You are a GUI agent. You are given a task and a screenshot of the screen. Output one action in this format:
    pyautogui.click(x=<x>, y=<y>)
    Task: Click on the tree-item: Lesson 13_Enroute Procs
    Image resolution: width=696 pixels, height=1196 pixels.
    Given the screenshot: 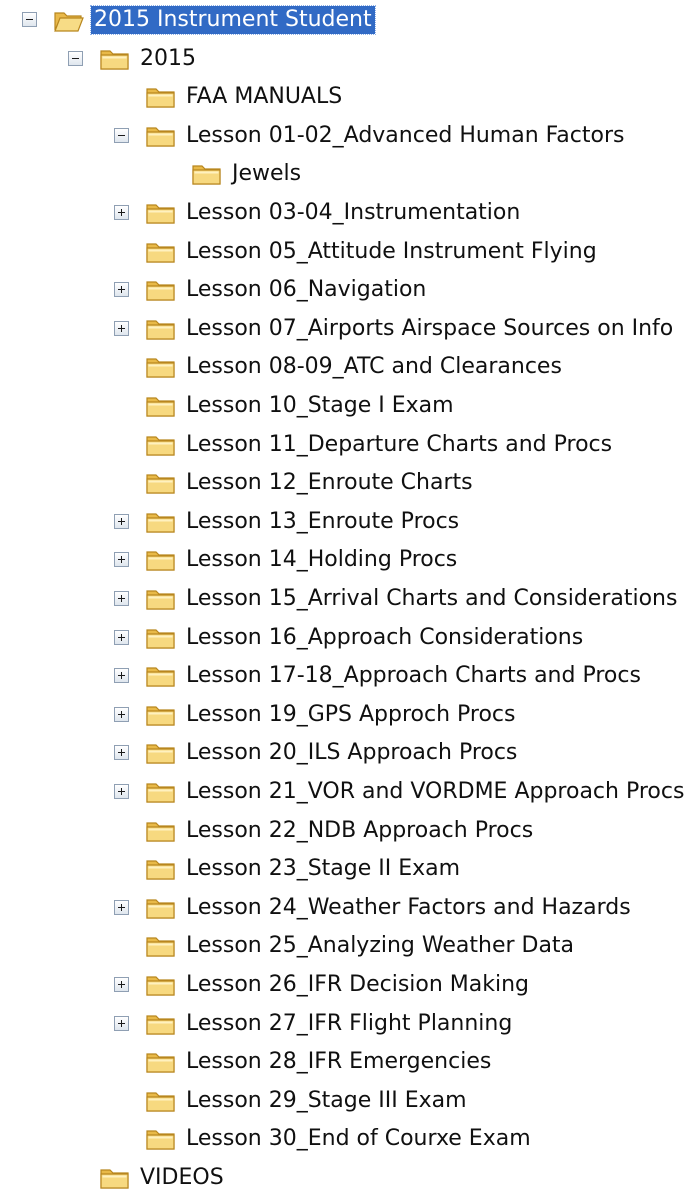 What is the action you would take?
    pyautogui.click(x=348, y=522)
    